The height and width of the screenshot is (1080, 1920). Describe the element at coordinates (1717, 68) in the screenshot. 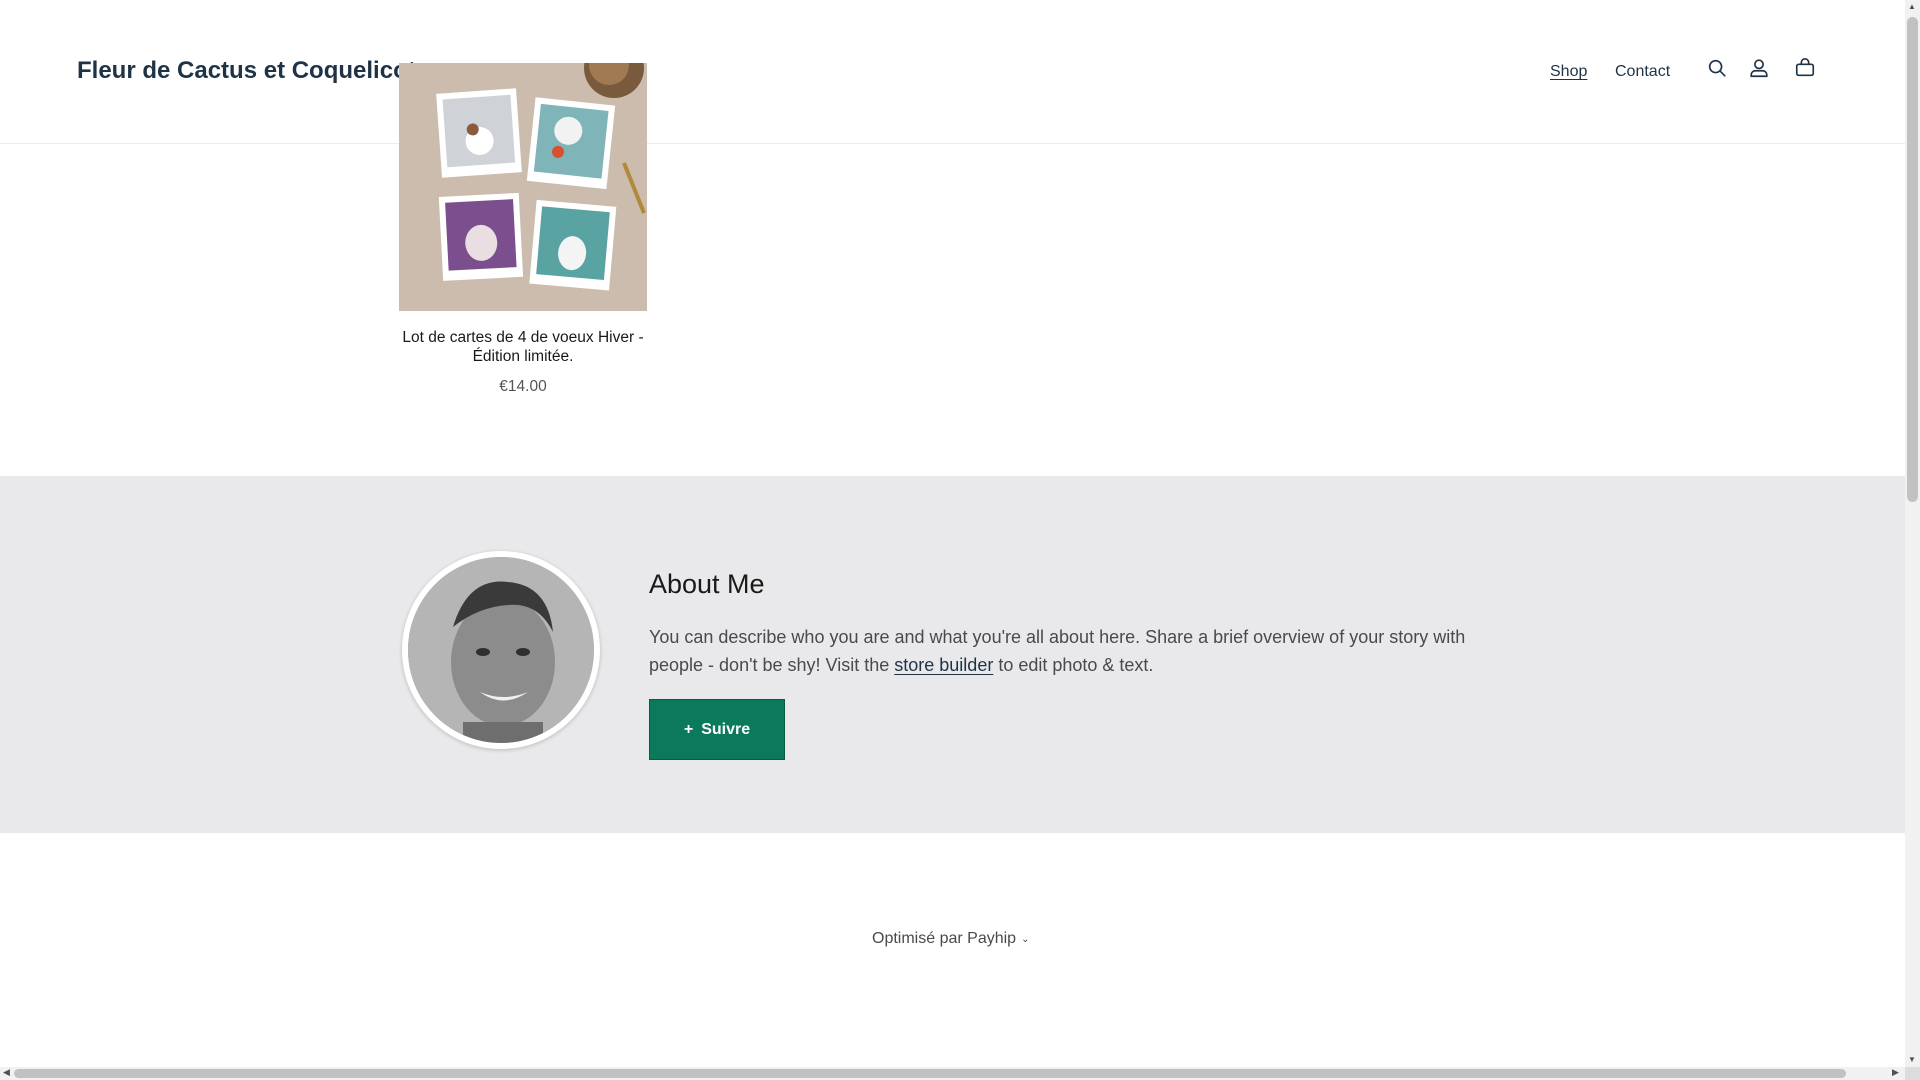

I see `search-icon` at that location.